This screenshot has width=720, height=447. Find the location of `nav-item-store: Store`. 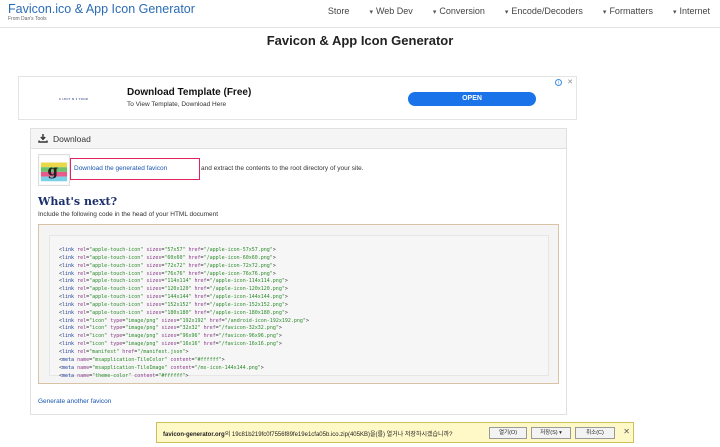

nav-item-store: Store is located at coordinates (339, 11).